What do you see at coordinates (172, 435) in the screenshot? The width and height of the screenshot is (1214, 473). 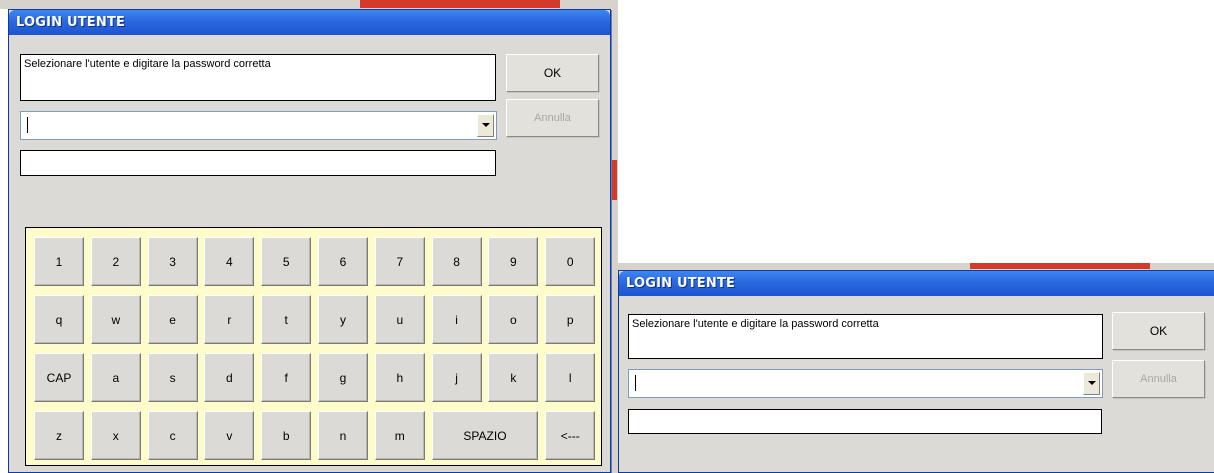 I see `key-c: c` at bounding box center [172, 435].